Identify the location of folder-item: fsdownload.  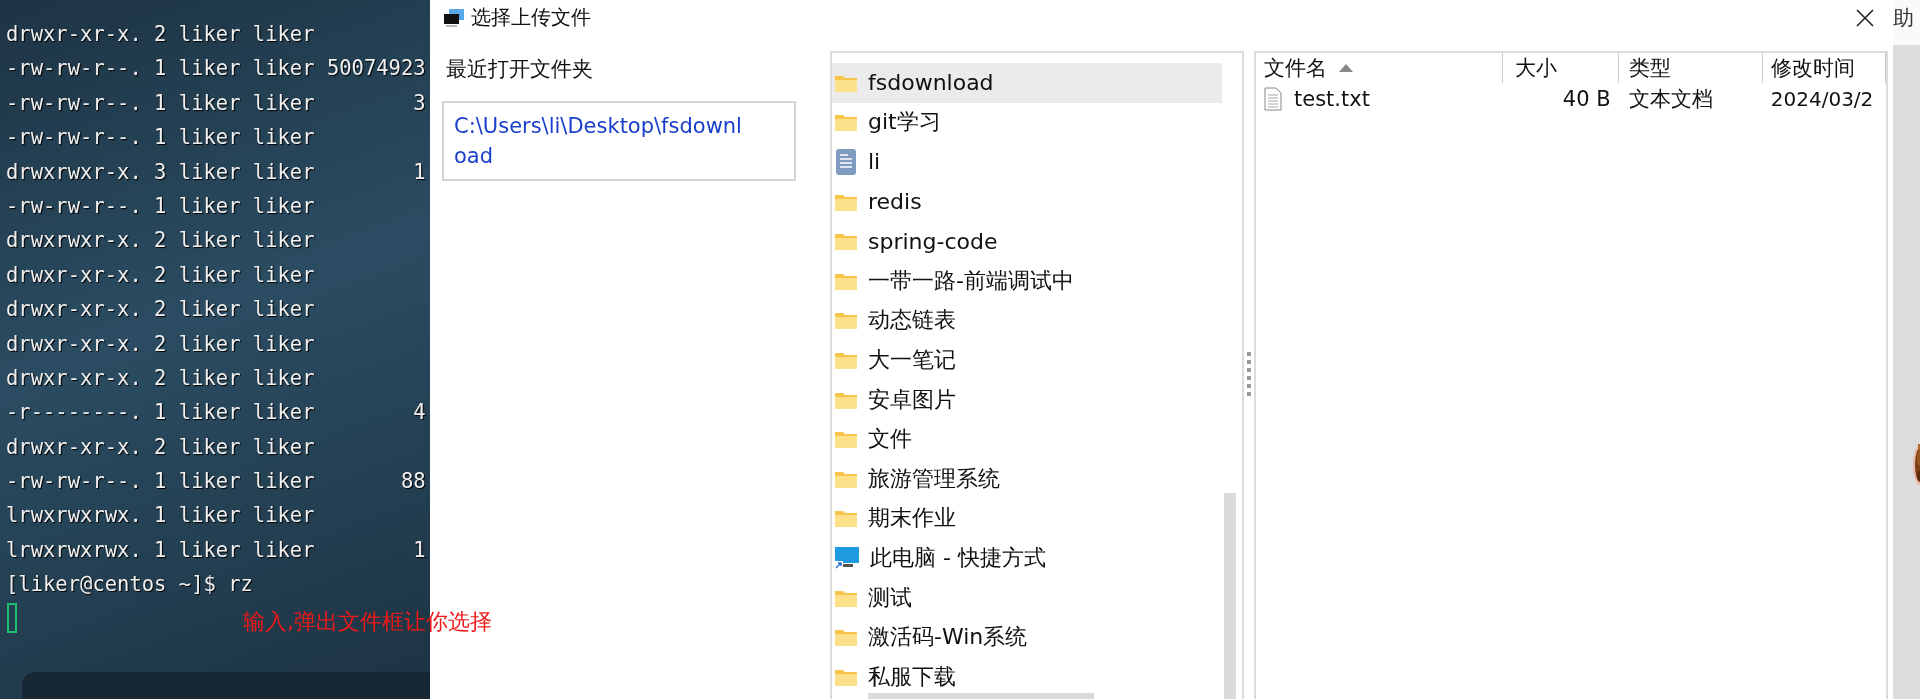
(1027, 83).